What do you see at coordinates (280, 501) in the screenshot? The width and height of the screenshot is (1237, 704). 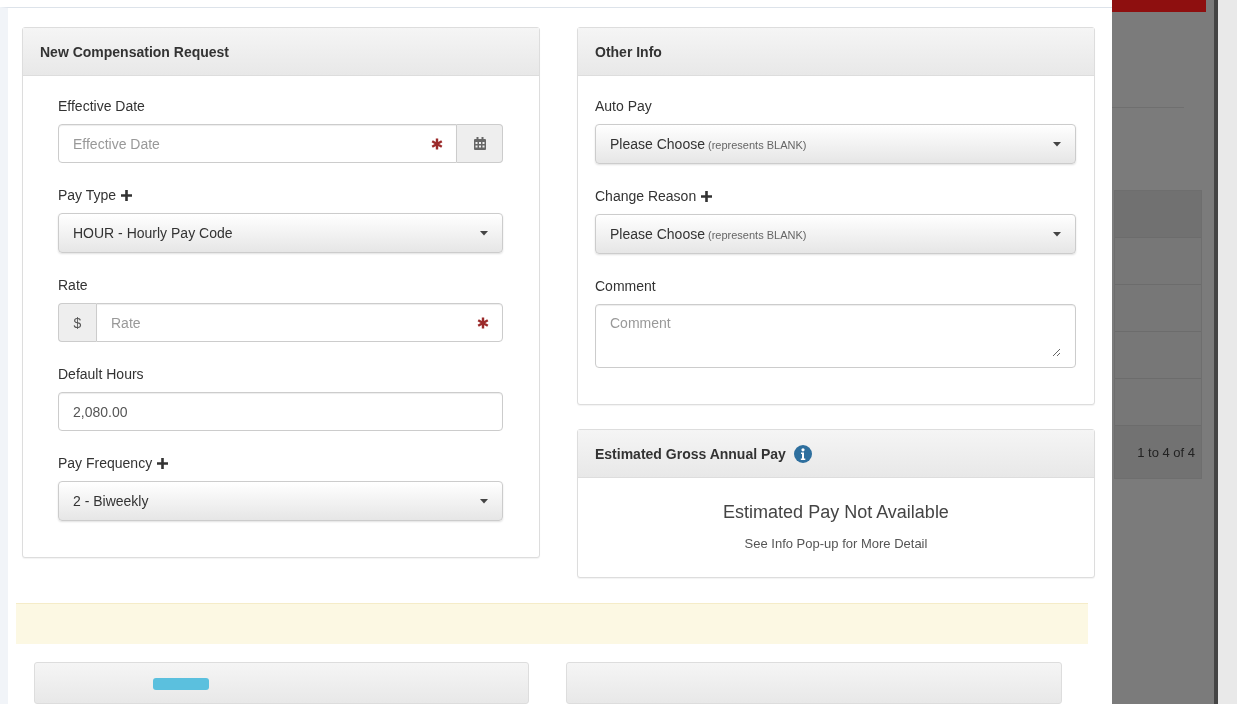 I see `dropdown: 2 - Biweekly` at bounding box center [280, 501].